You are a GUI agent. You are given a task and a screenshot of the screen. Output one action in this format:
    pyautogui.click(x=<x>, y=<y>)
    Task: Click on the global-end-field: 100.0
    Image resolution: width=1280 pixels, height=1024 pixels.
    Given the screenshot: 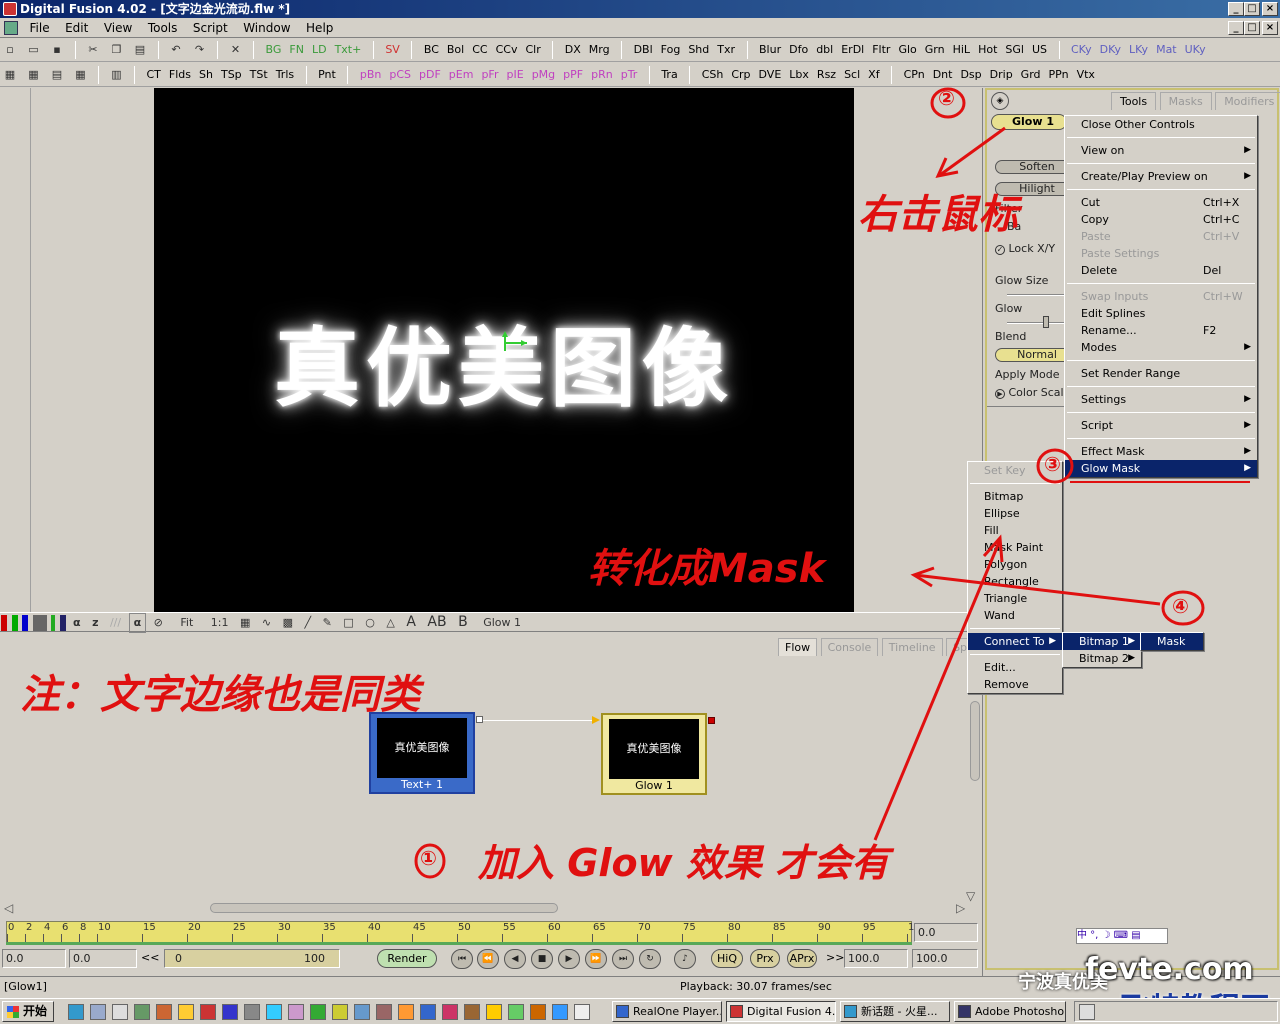 What is the action you would take?
    pyautogui.click(x=945, y=958)
    